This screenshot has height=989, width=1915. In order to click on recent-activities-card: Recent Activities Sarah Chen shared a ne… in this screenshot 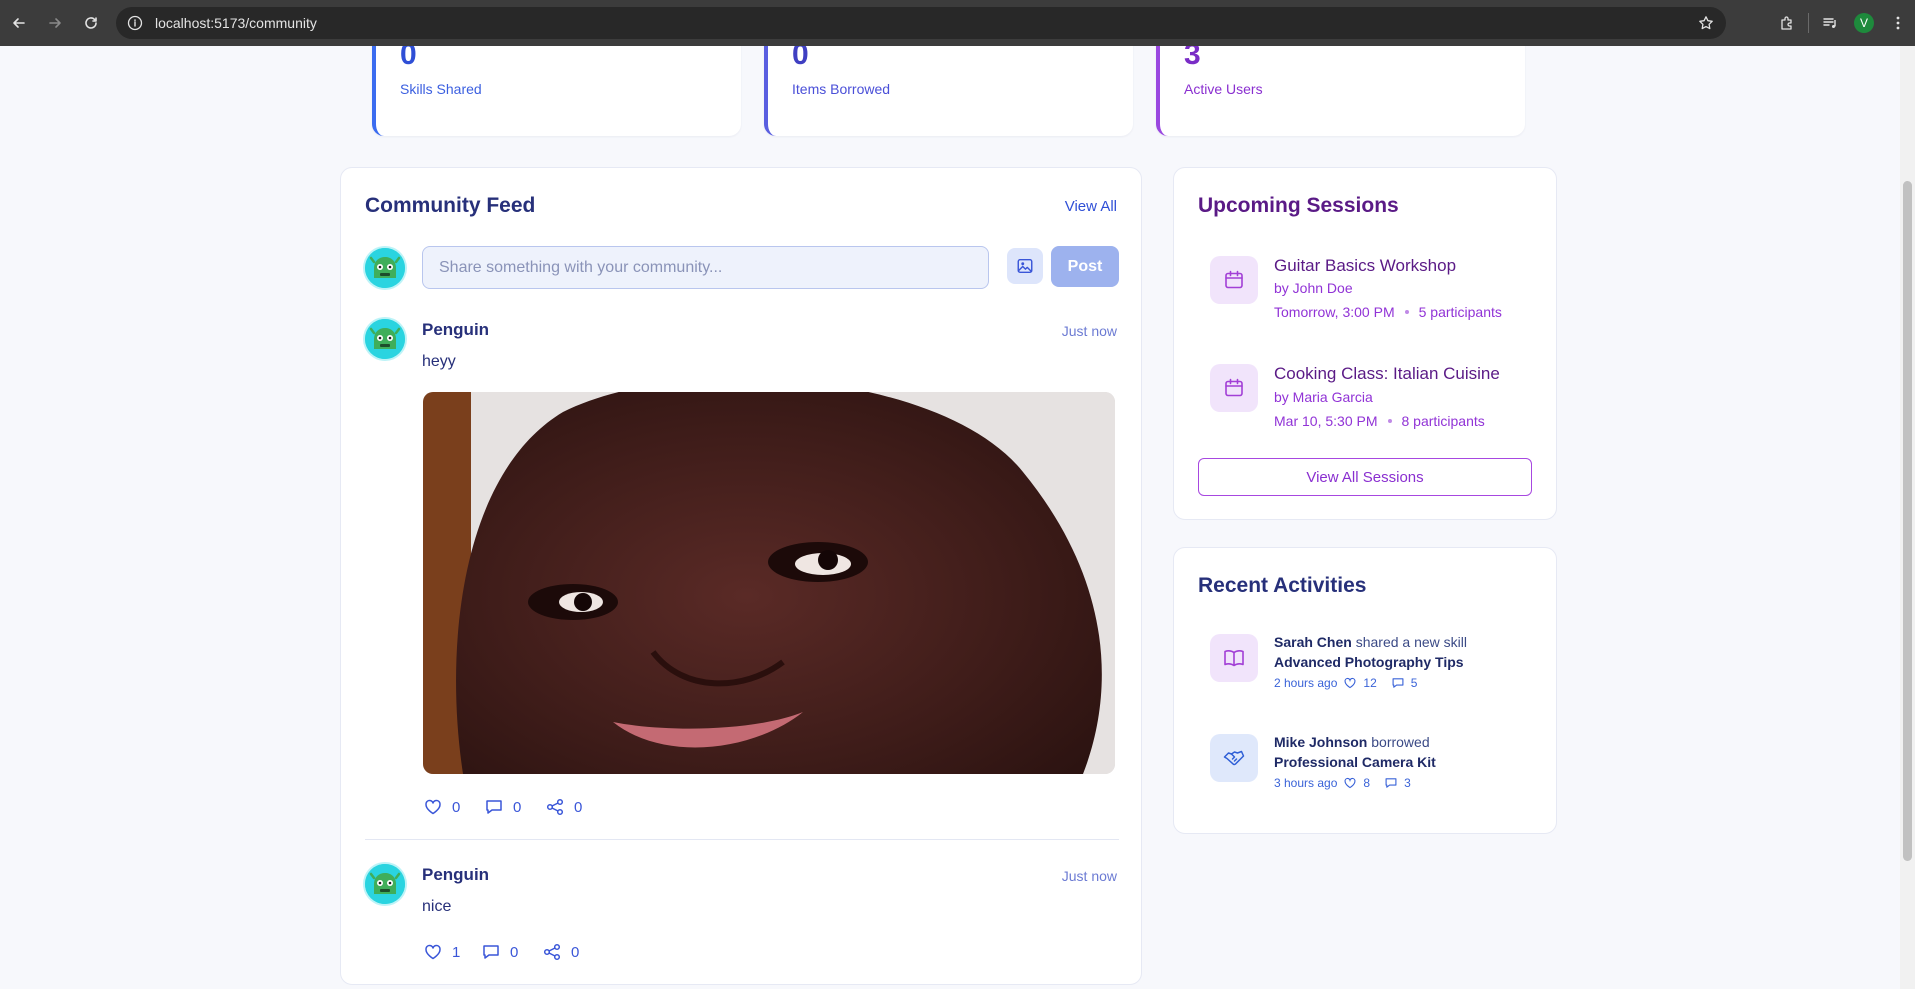, I will do `click(1365, 690)`.